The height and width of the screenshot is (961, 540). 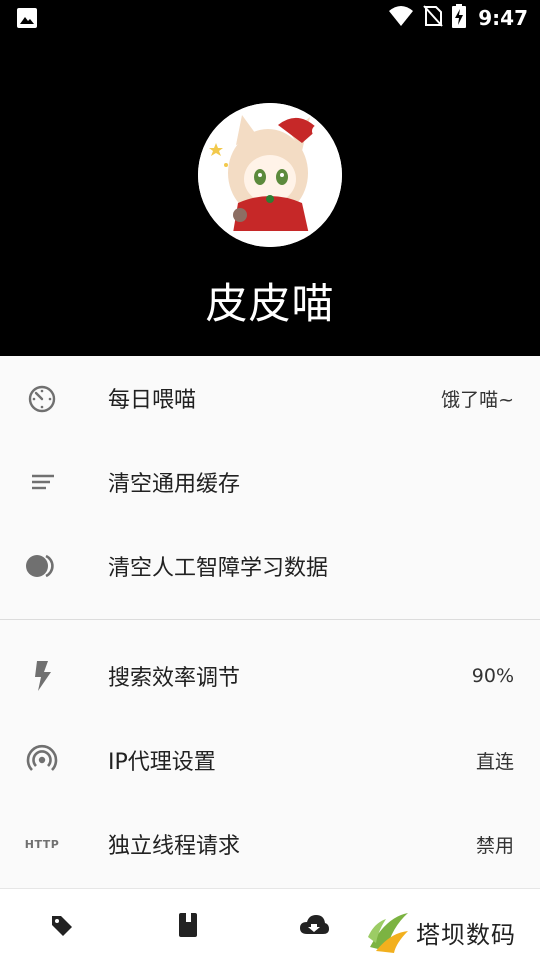 What do you see at coordinates (42, 676) in the screenshot?
I see `flash-icon` at bounding box center [42, 676].